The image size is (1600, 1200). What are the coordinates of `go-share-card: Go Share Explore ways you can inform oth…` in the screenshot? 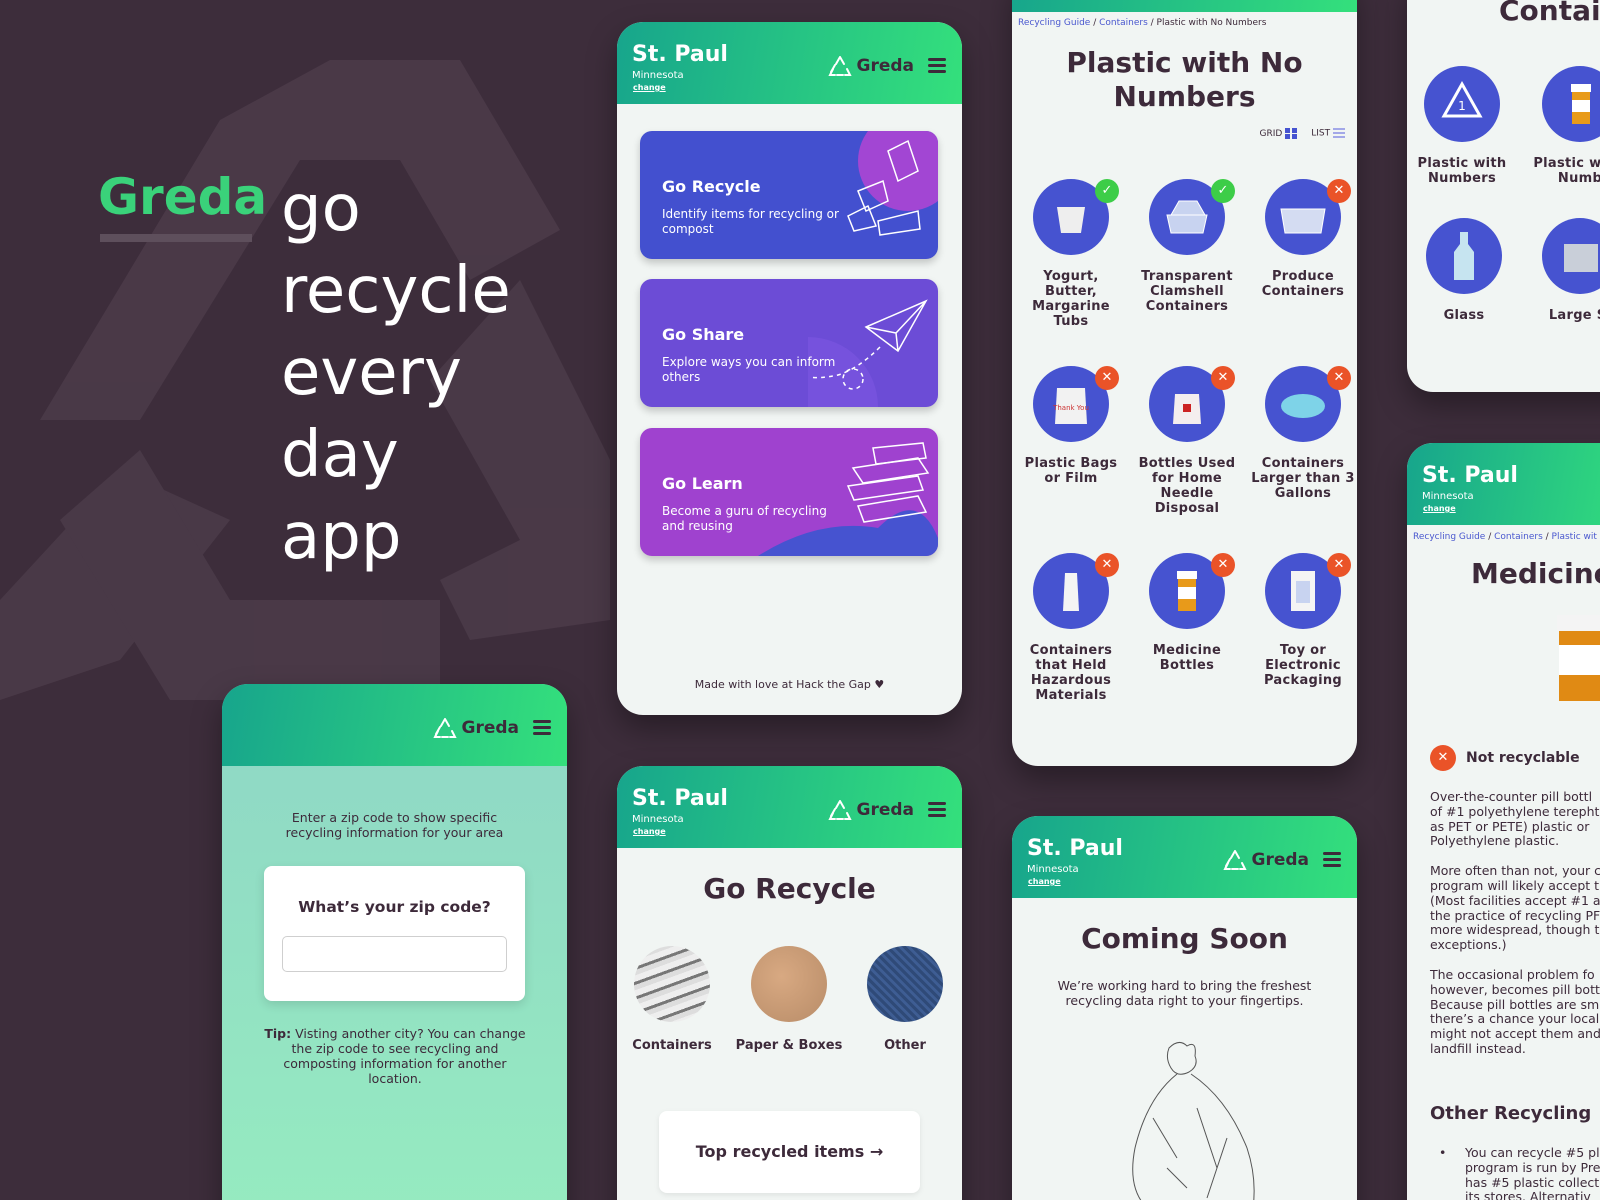 It's located at (789, 343).